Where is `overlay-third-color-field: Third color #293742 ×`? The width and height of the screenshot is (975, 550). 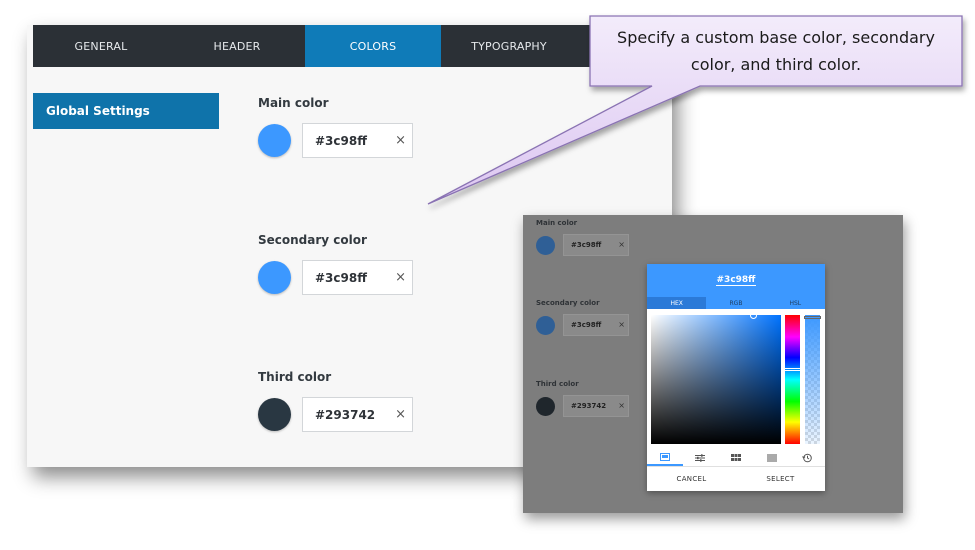 overlay-third-color-field: Third color #293742 × is located at coordinates (582, 398).